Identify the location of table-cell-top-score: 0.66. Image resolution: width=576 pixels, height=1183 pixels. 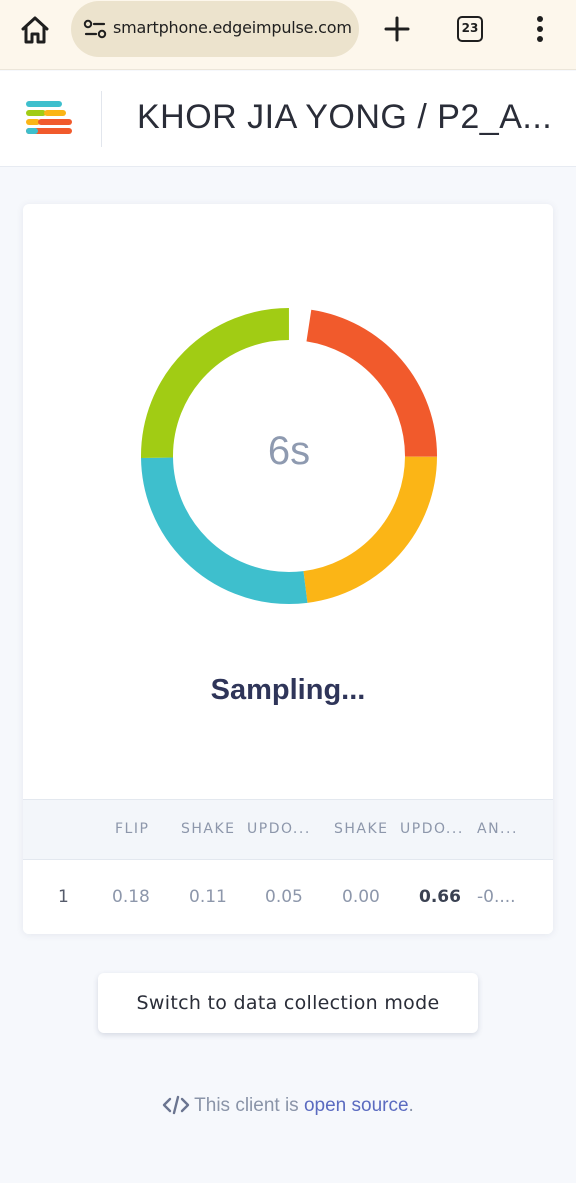
(440, 897).